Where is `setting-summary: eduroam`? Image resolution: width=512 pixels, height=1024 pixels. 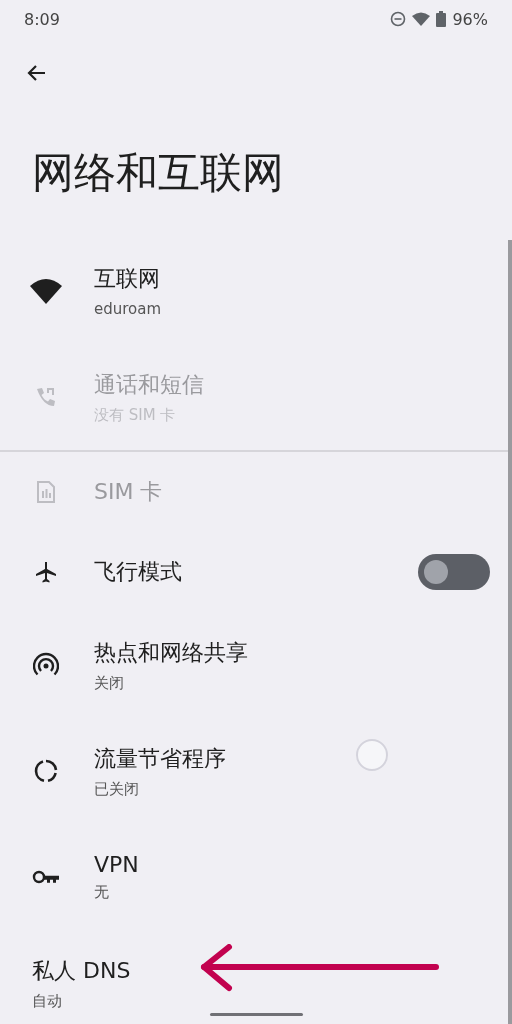
setting-summary: eduroam is located at coordinates (128, 309).